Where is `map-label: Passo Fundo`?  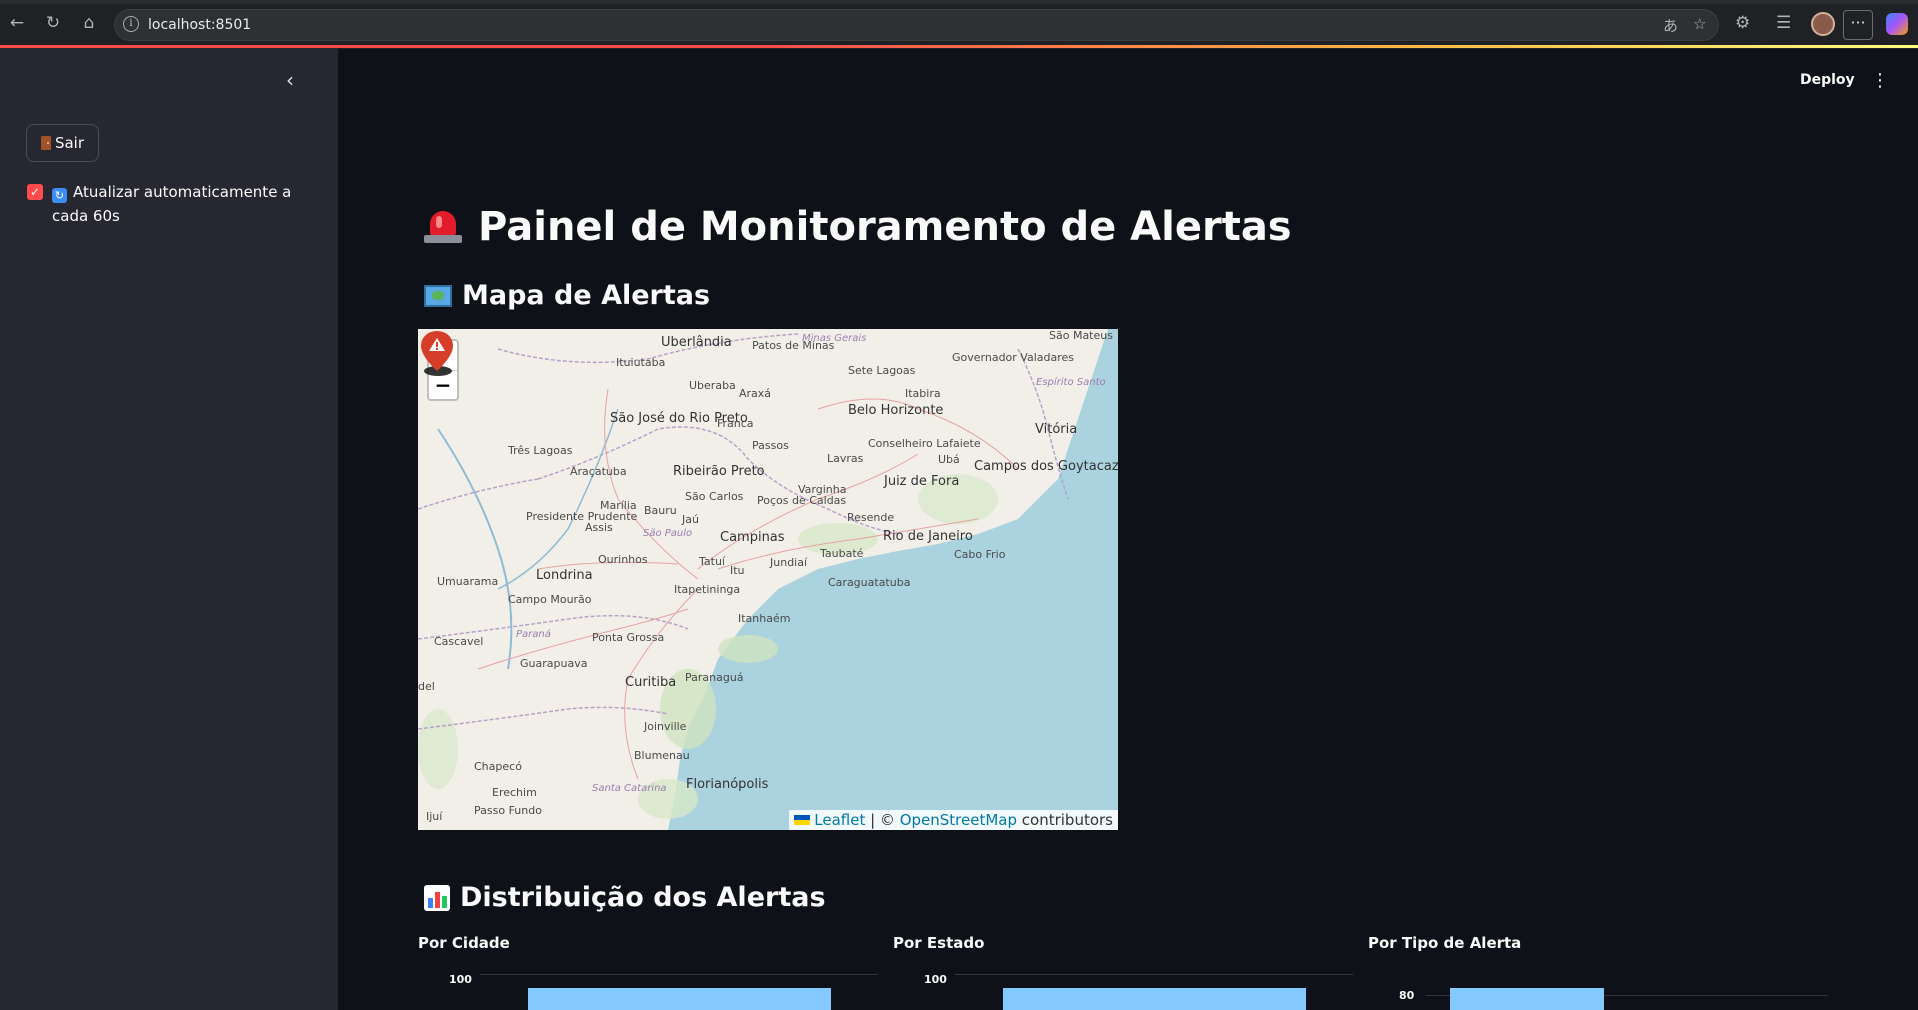 map-label: Passo Fundo is located at coordinates (508, 810).